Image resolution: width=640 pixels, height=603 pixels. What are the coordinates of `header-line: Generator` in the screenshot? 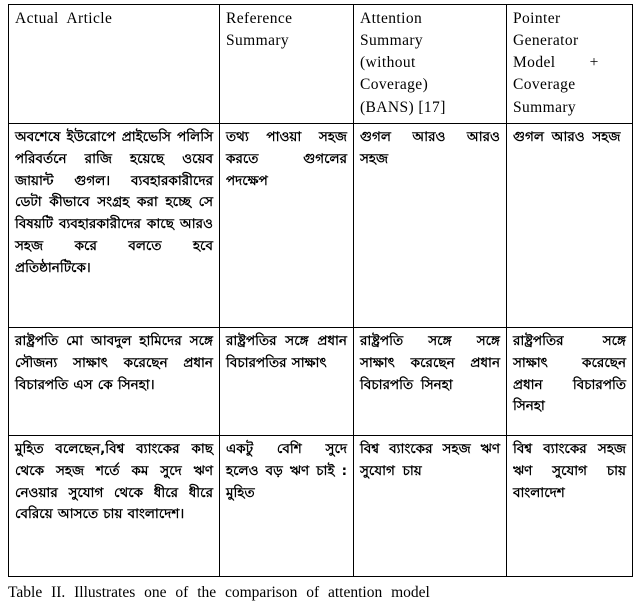 It's located at (546, 41).